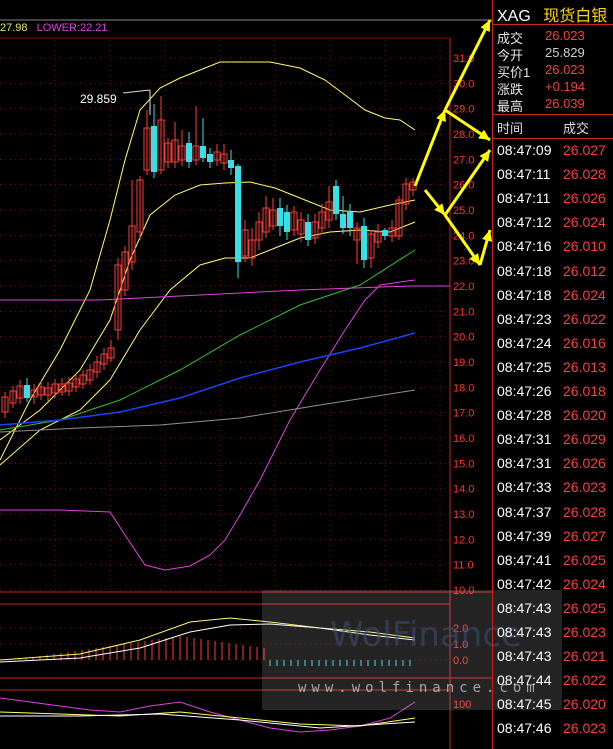 This screenshot has height=749, width=613. I want to click on tick-time: 08:47:24, so click(524, 342).